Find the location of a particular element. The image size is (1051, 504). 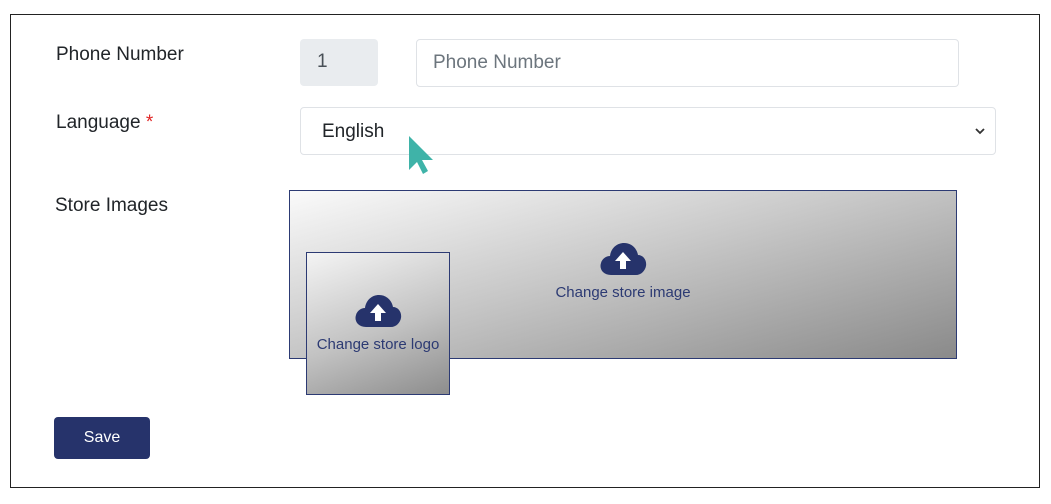

store-logo-upload: Change store logo is located at coordinates (378, 323).